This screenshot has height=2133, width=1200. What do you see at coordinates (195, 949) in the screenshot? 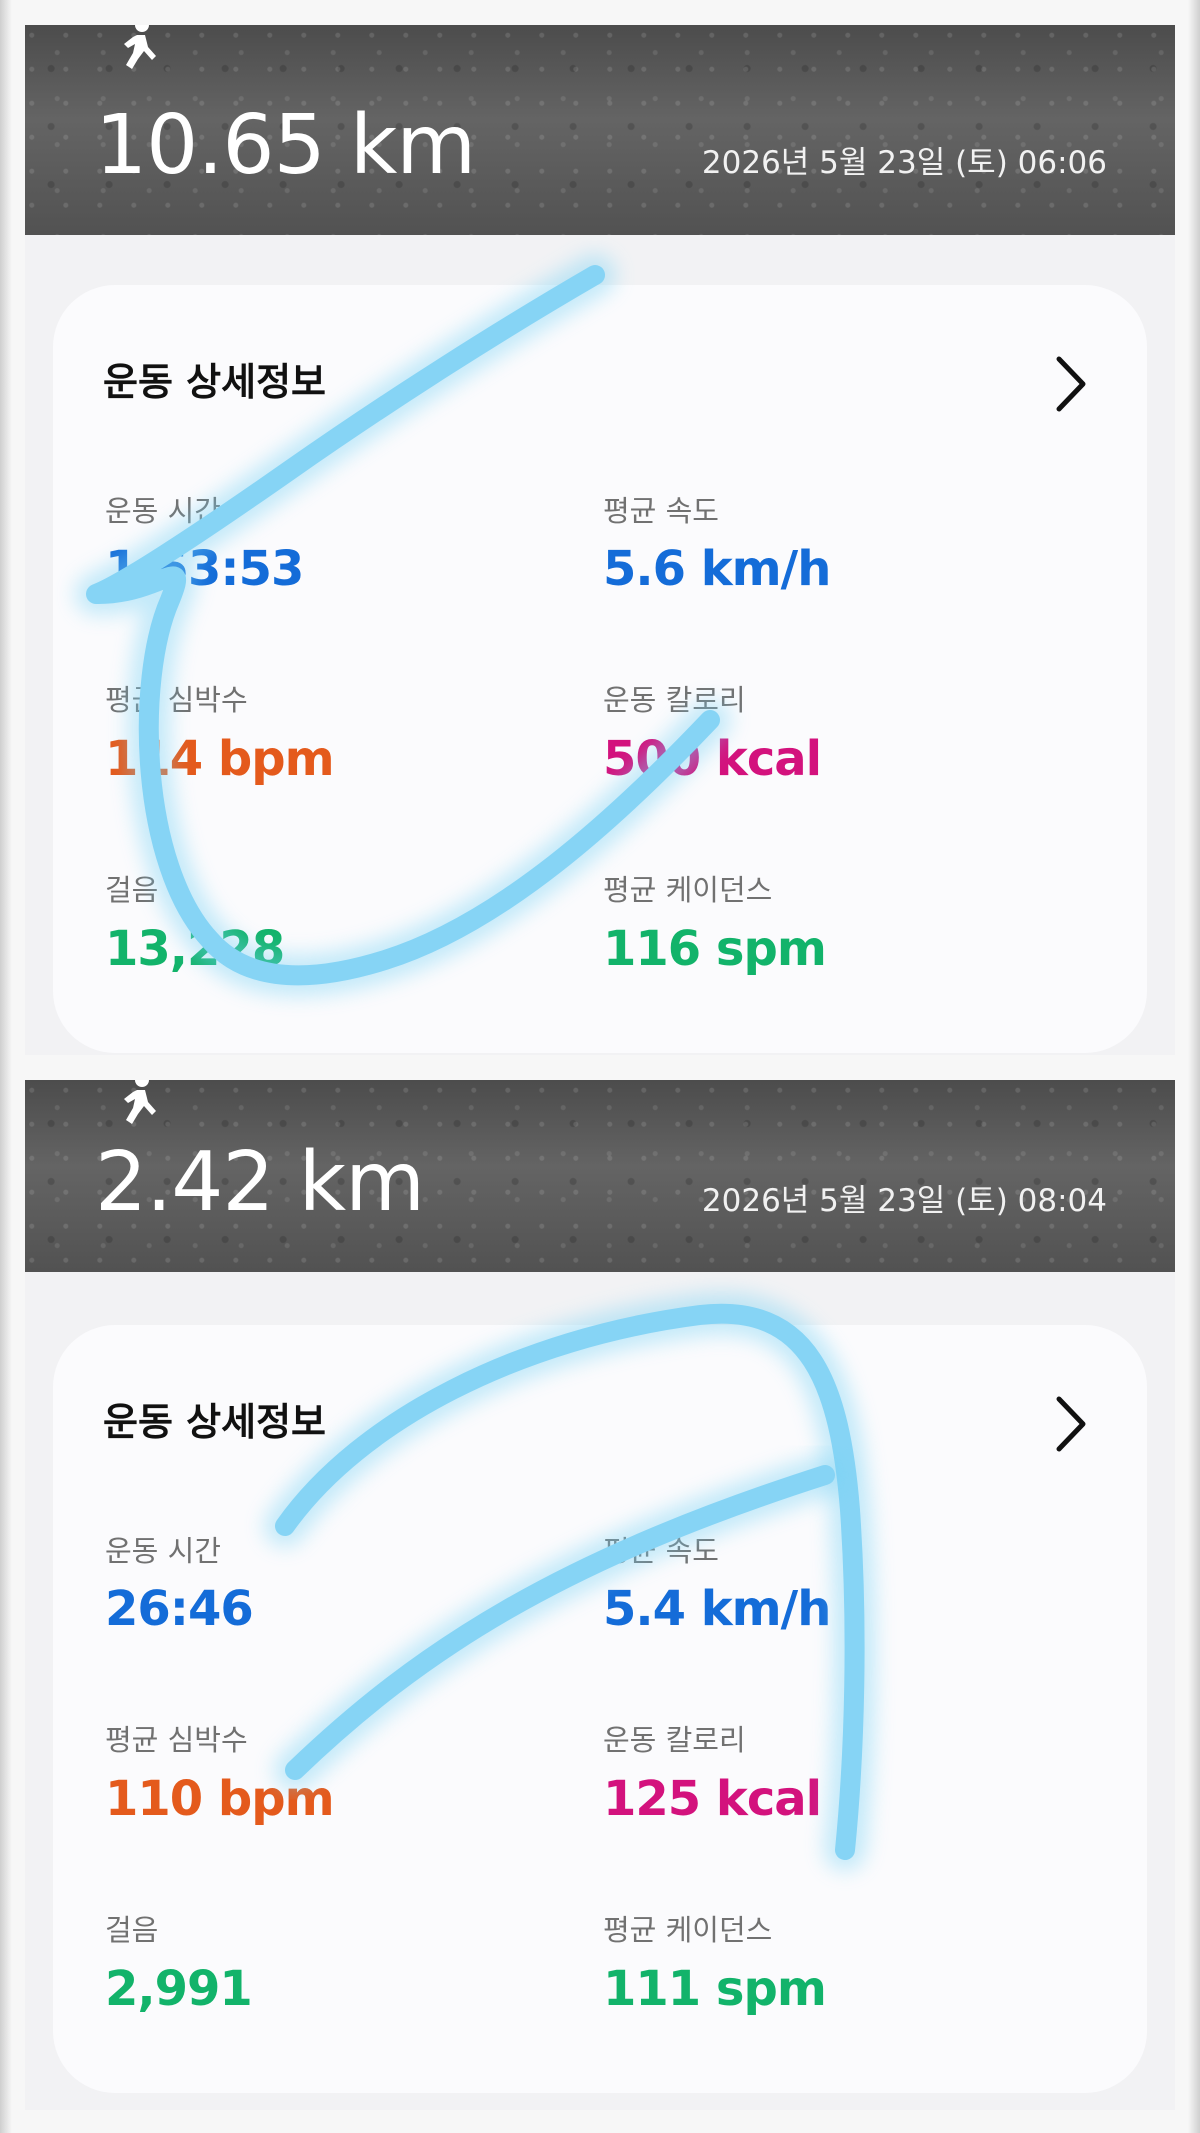
I see `steps-value: 13,228` at bounding box center [195, 949].